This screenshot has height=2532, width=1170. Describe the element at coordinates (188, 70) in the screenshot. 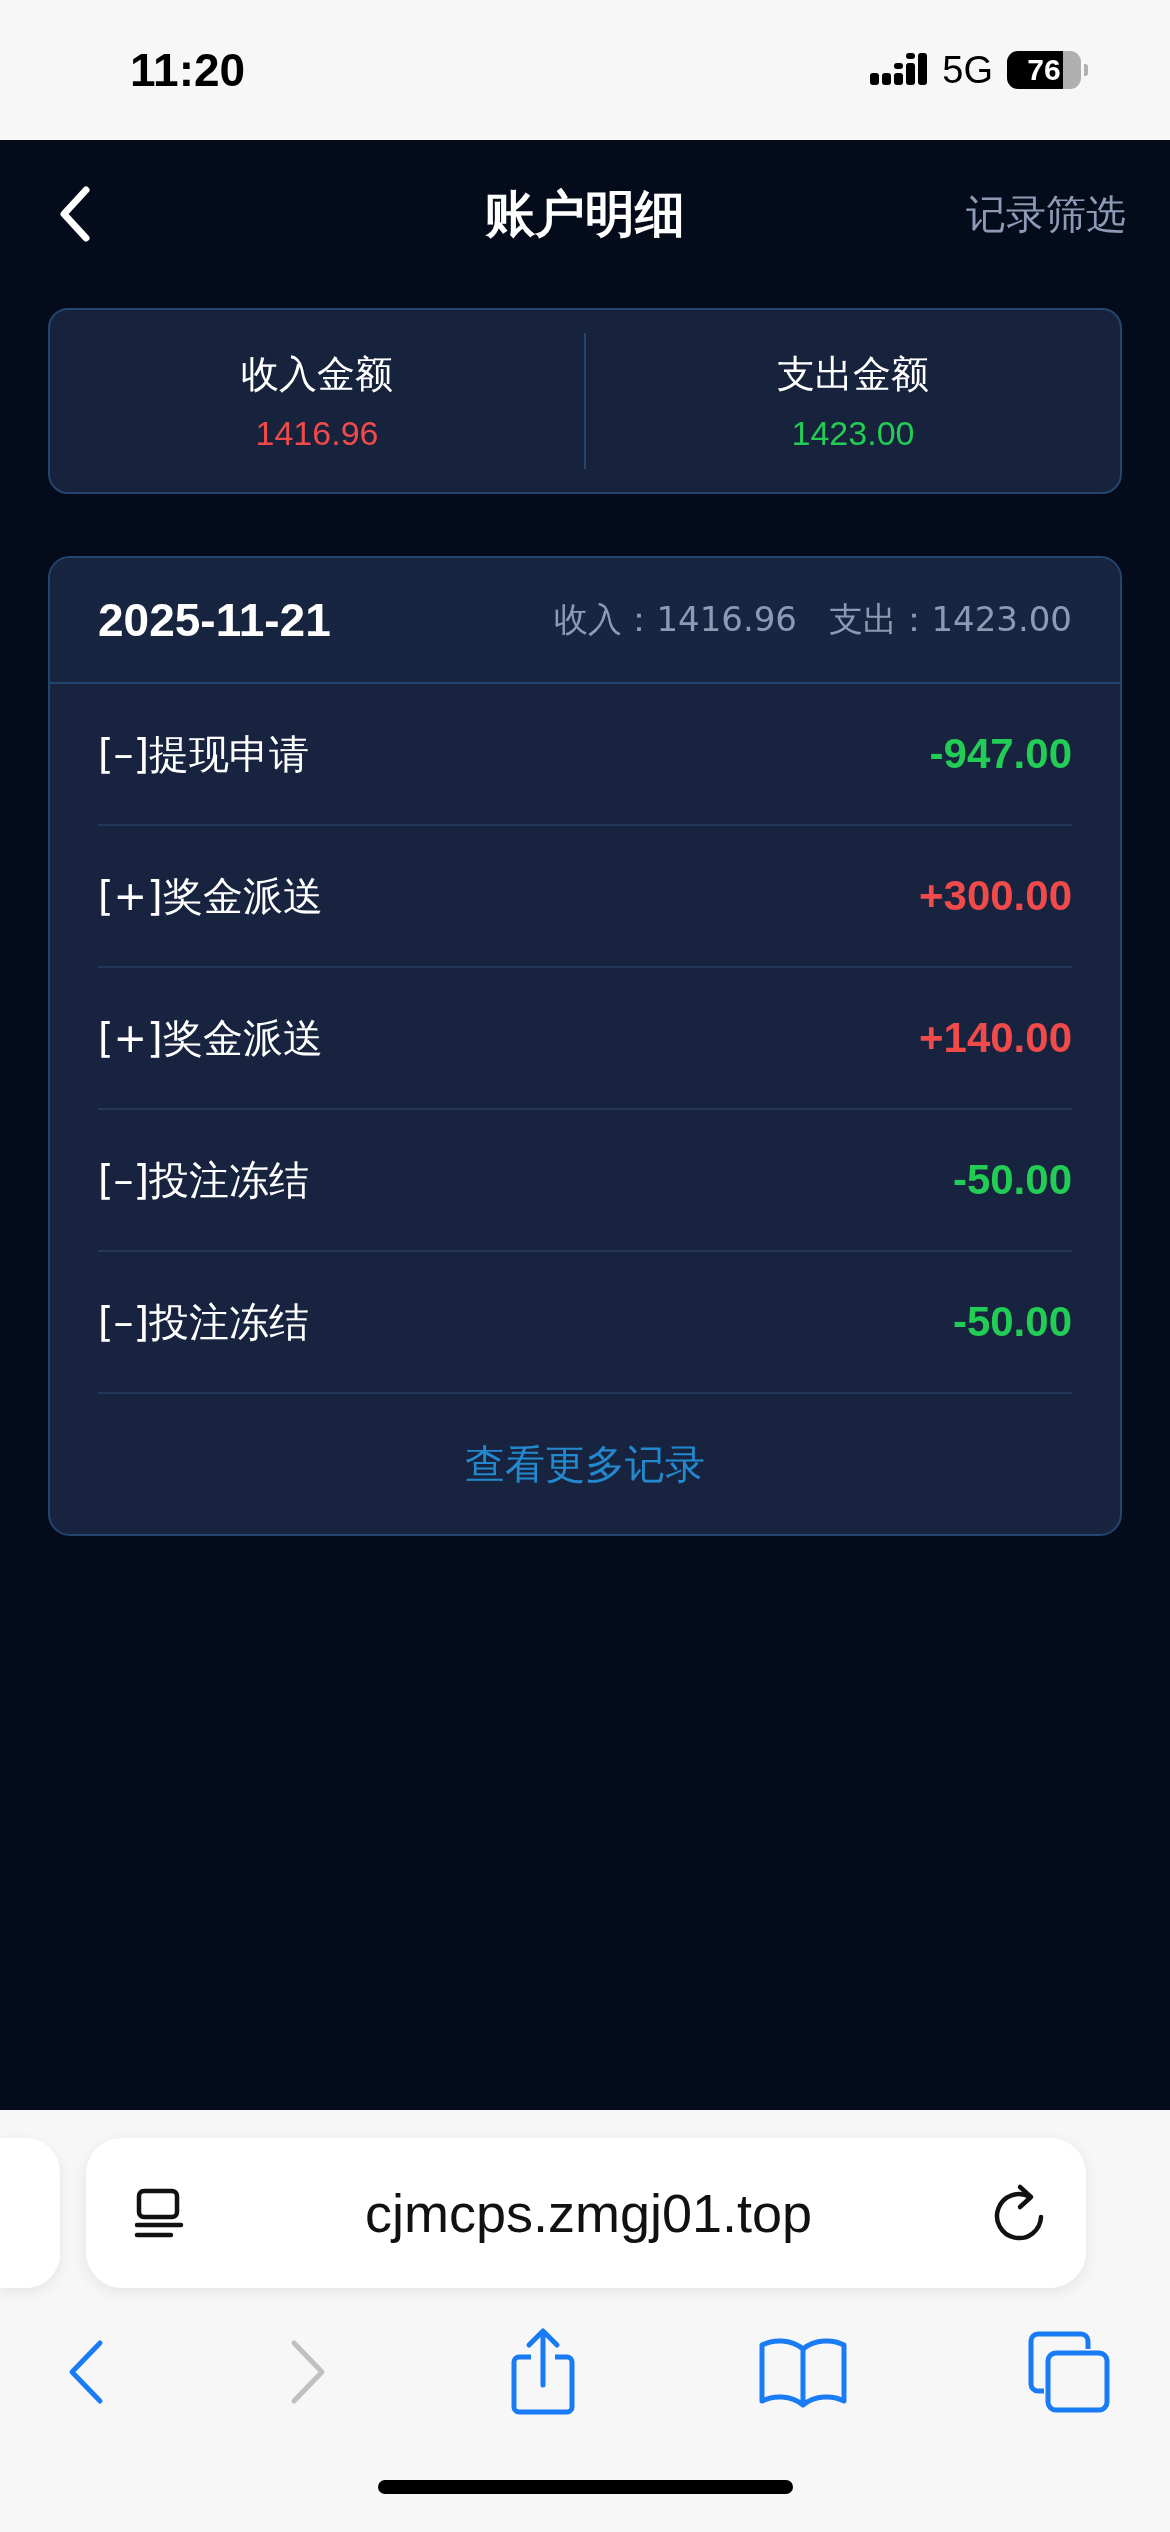

I see `status-time: 11:20` at that location.